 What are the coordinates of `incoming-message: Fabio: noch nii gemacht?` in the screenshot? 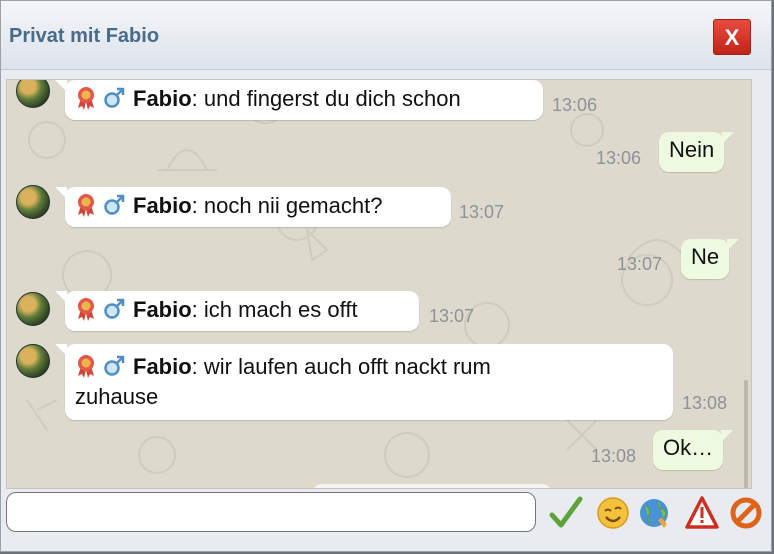 It's located at (253, 207).